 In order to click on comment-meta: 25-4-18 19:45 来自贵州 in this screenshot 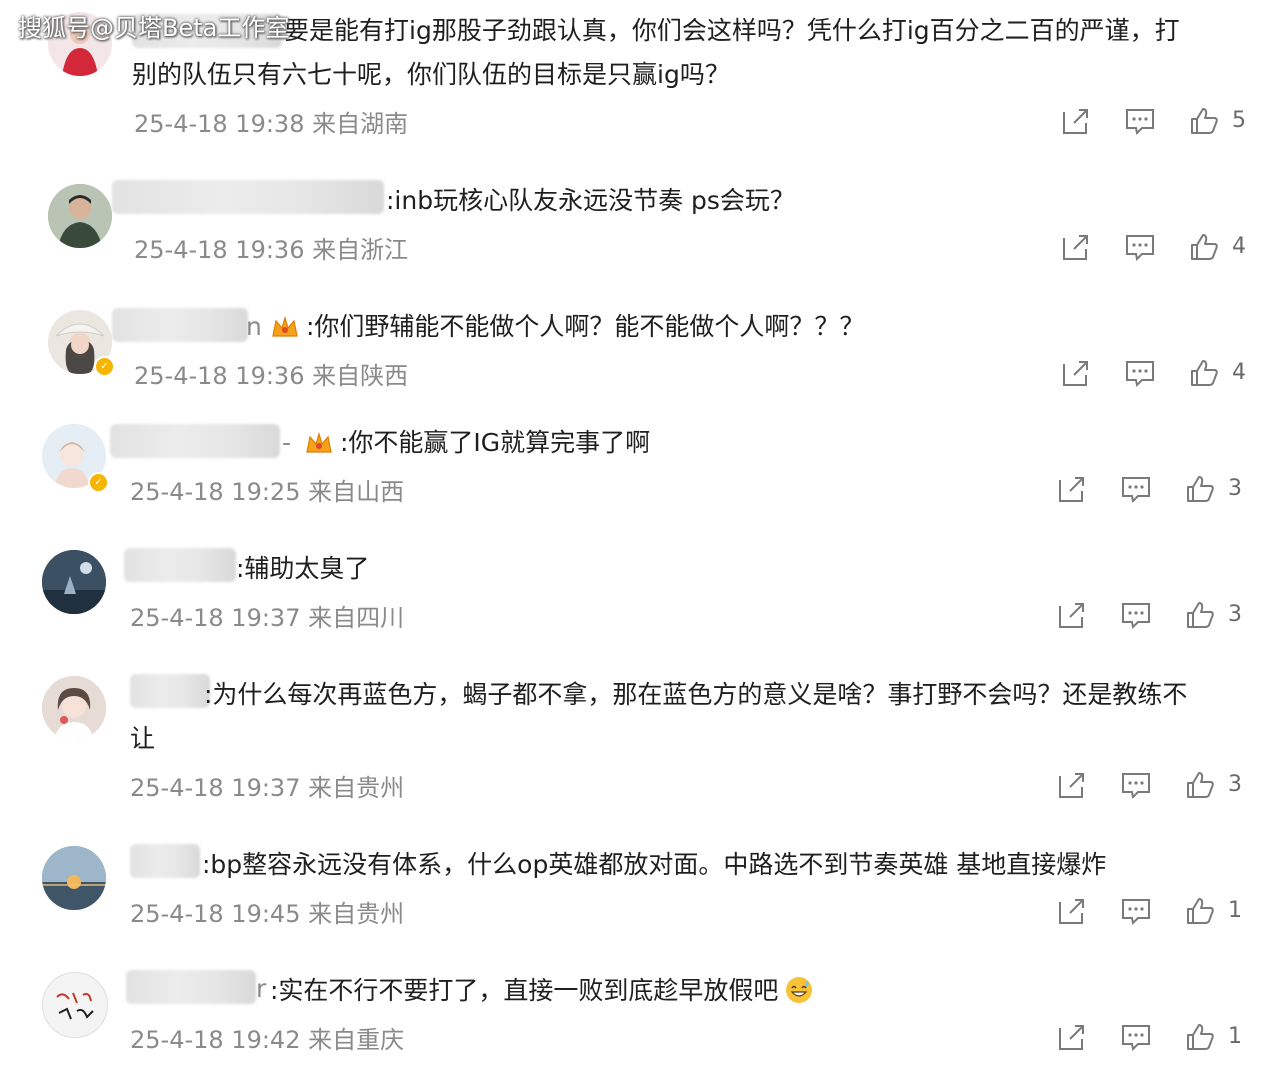, I will do `click(267, 914)`.